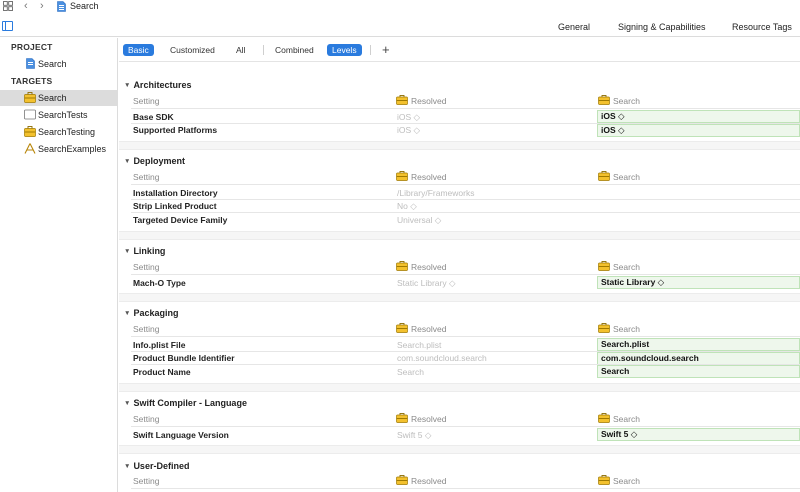 This screenshot has height=492, width=800. Describe the element at coordinates (407, 206) in the screenshot. I see `resolved-value: No ◇` at that location.